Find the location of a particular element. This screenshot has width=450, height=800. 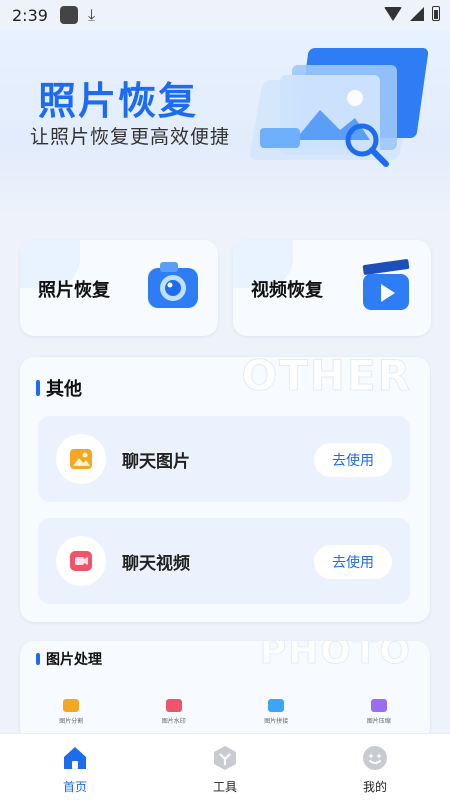

photo-tools: 图片分割 图片水印 图片拼接 图片压缩 is located at coordinates (225, 712).